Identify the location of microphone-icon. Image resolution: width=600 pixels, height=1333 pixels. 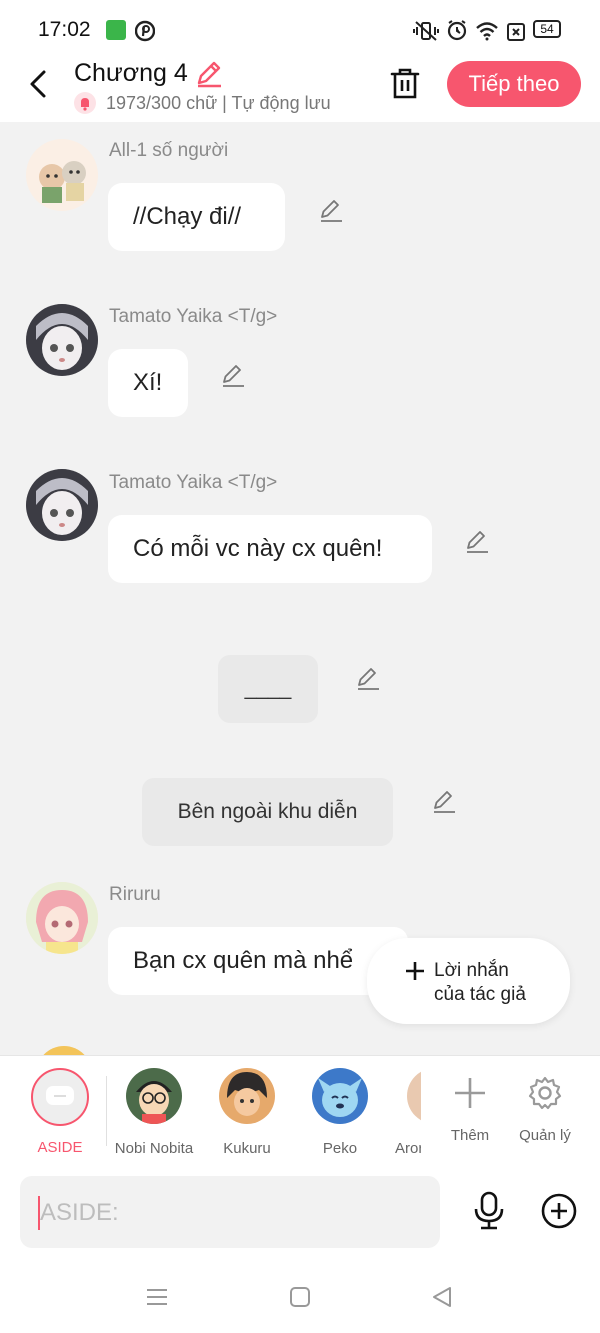
(489, 1211).